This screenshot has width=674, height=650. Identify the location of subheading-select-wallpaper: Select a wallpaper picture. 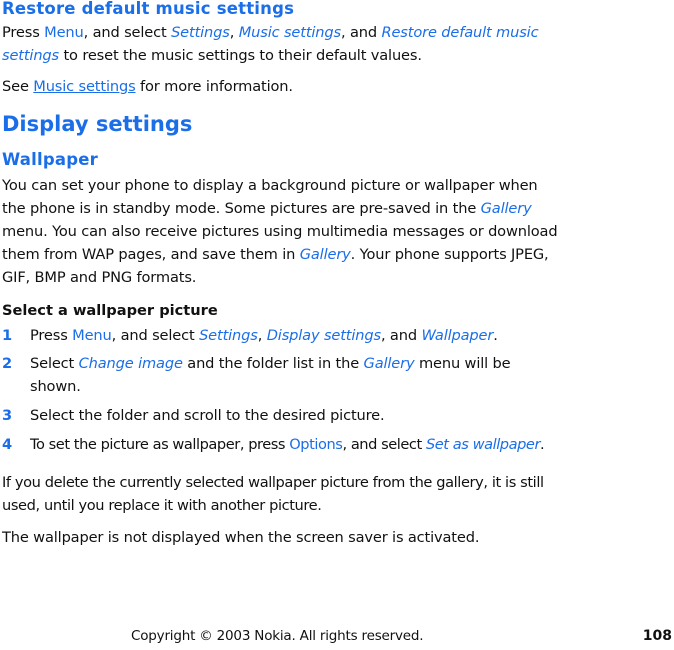
(110, 310).